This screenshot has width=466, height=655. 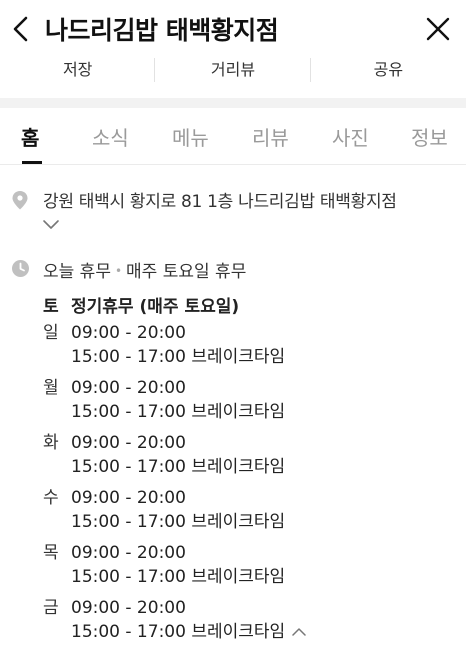 I want to click on day-label: 일, so click(x=51, y=333).